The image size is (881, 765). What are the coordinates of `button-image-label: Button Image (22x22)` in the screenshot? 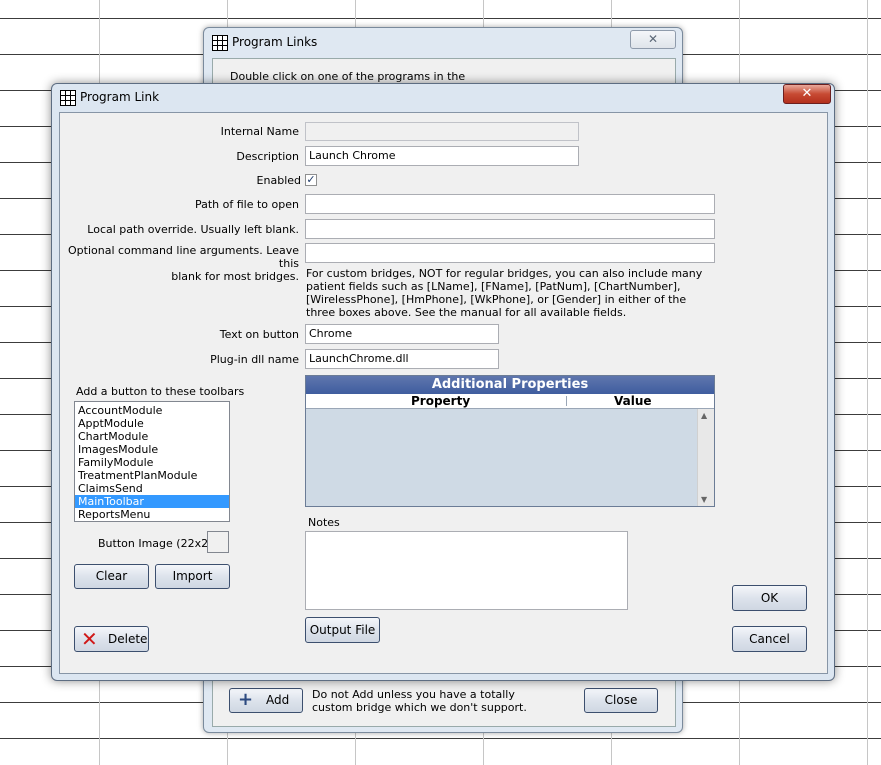 It's located at (159, 543).